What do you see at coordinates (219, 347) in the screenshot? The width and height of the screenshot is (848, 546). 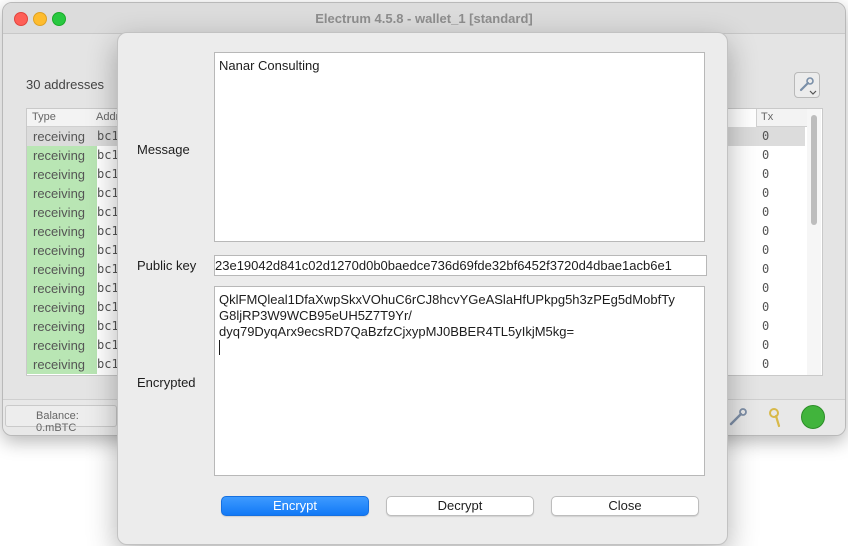 I see `text-cursor` at bounding box center [219, 347].